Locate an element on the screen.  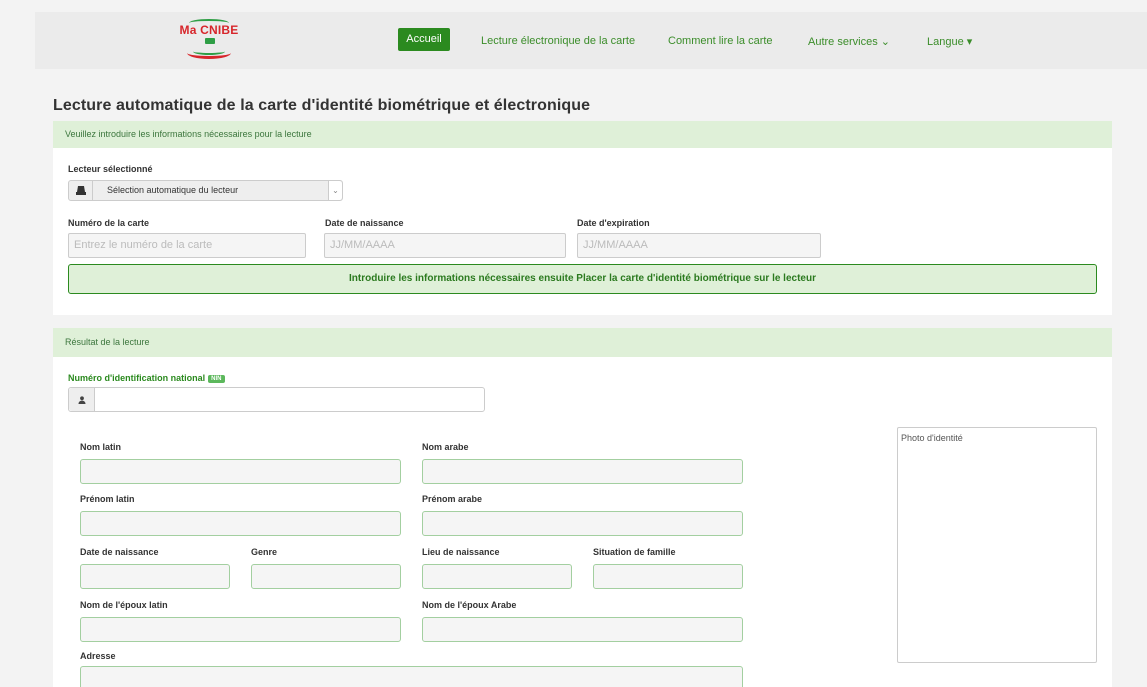
card-number-input: Entrez le numéro de la carte is located at coordinates (187, 245).